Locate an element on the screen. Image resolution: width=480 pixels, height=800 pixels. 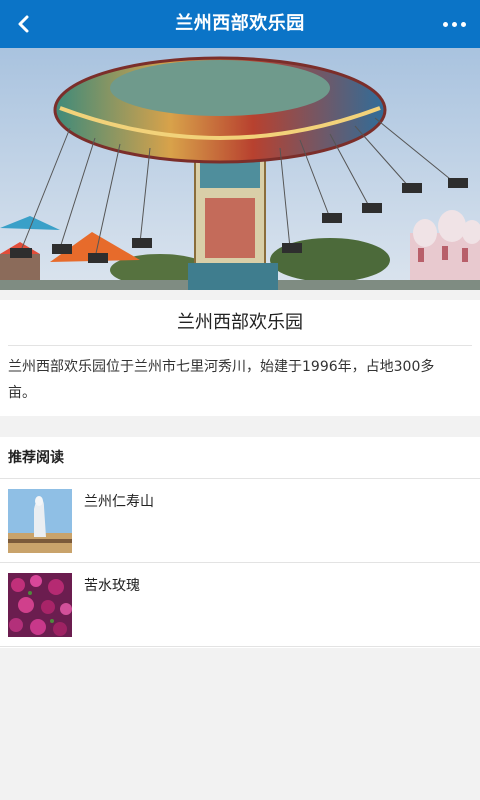
list-item: 兰州仁寿山 is located at coordinates (240, 521).